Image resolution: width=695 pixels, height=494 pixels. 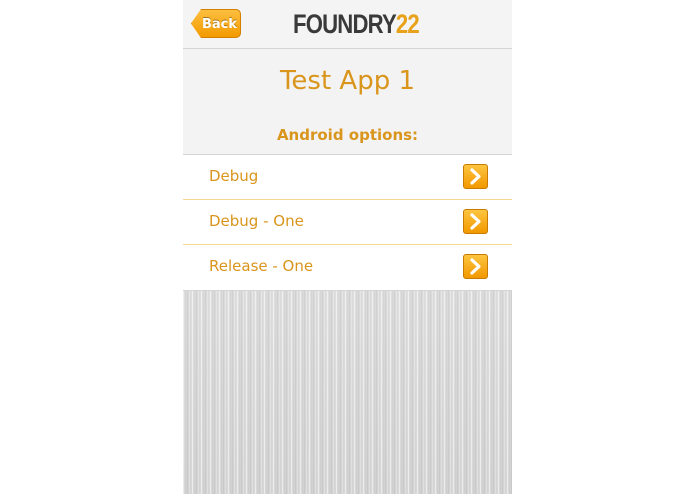 I want to click on list-item-debug-one: Debug - One, so click(x=347, y=222).